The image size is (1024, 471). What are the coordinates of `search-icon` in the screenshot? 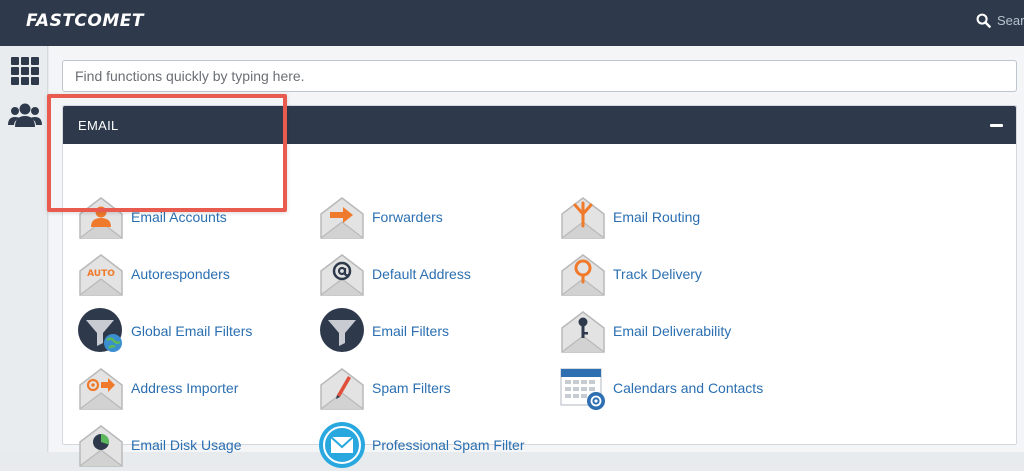 It's located at (983, 20).